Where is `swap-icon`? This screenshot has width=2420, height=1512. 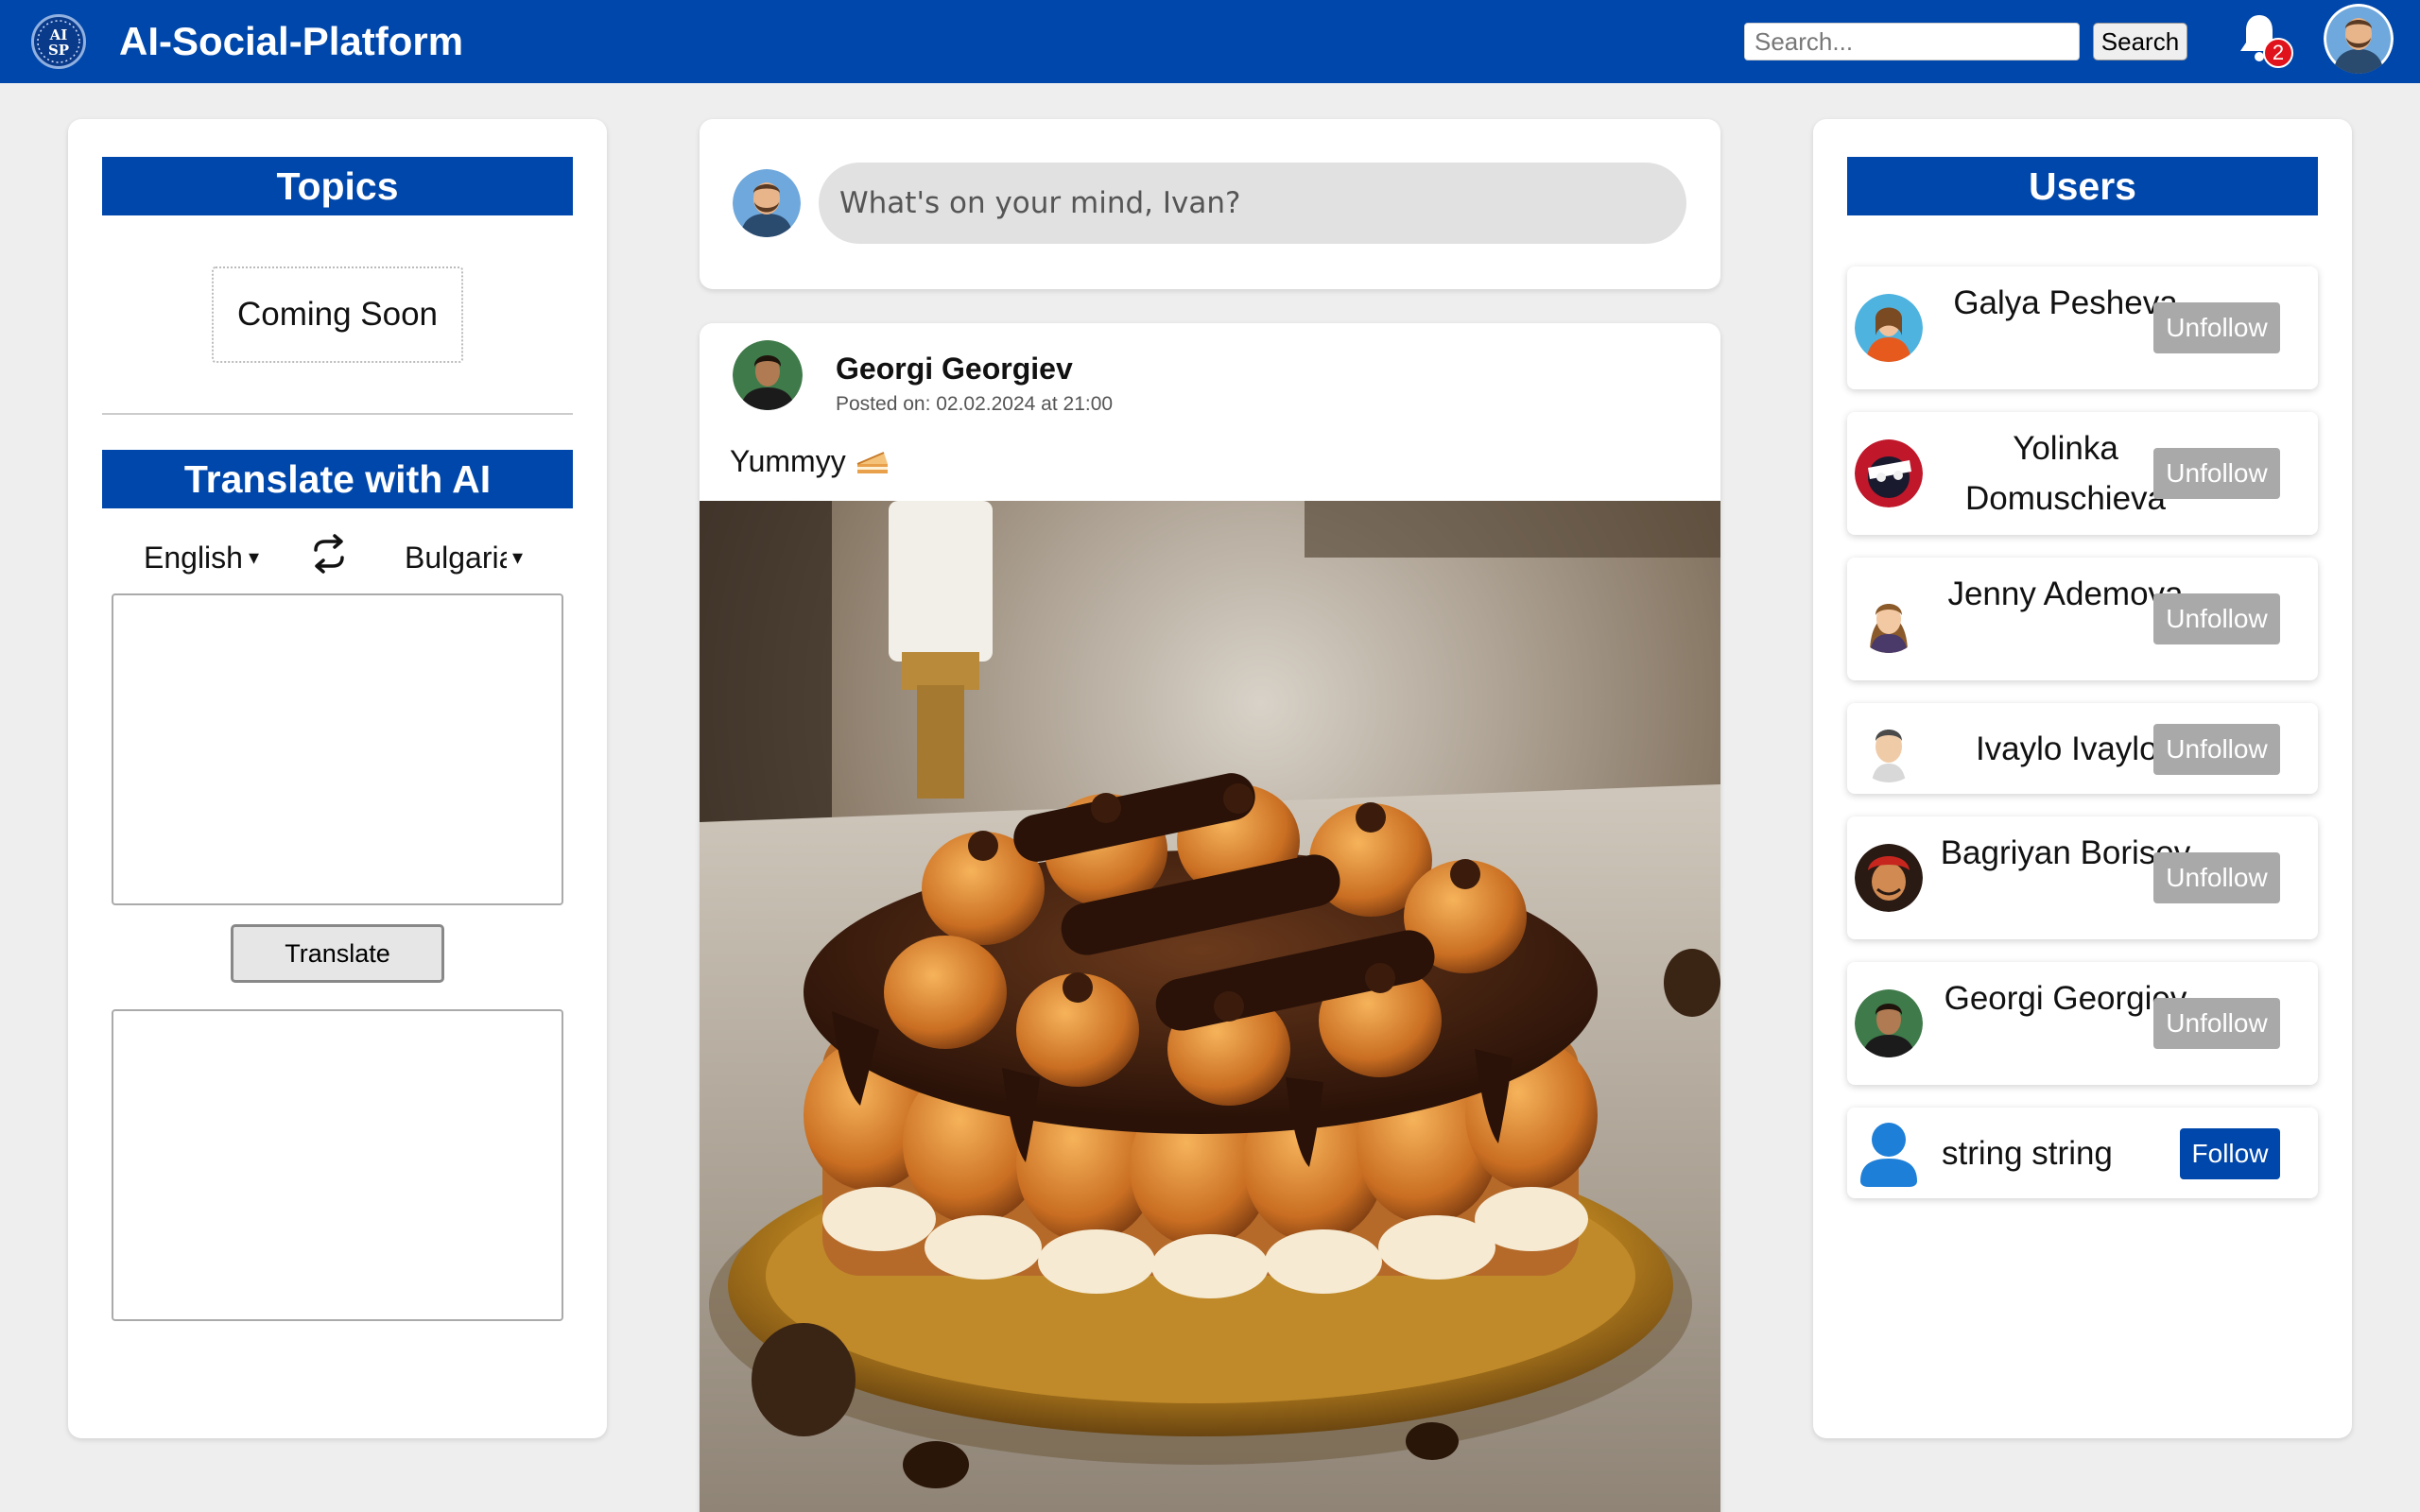
swap-icon is located at coordinates (329, 554).